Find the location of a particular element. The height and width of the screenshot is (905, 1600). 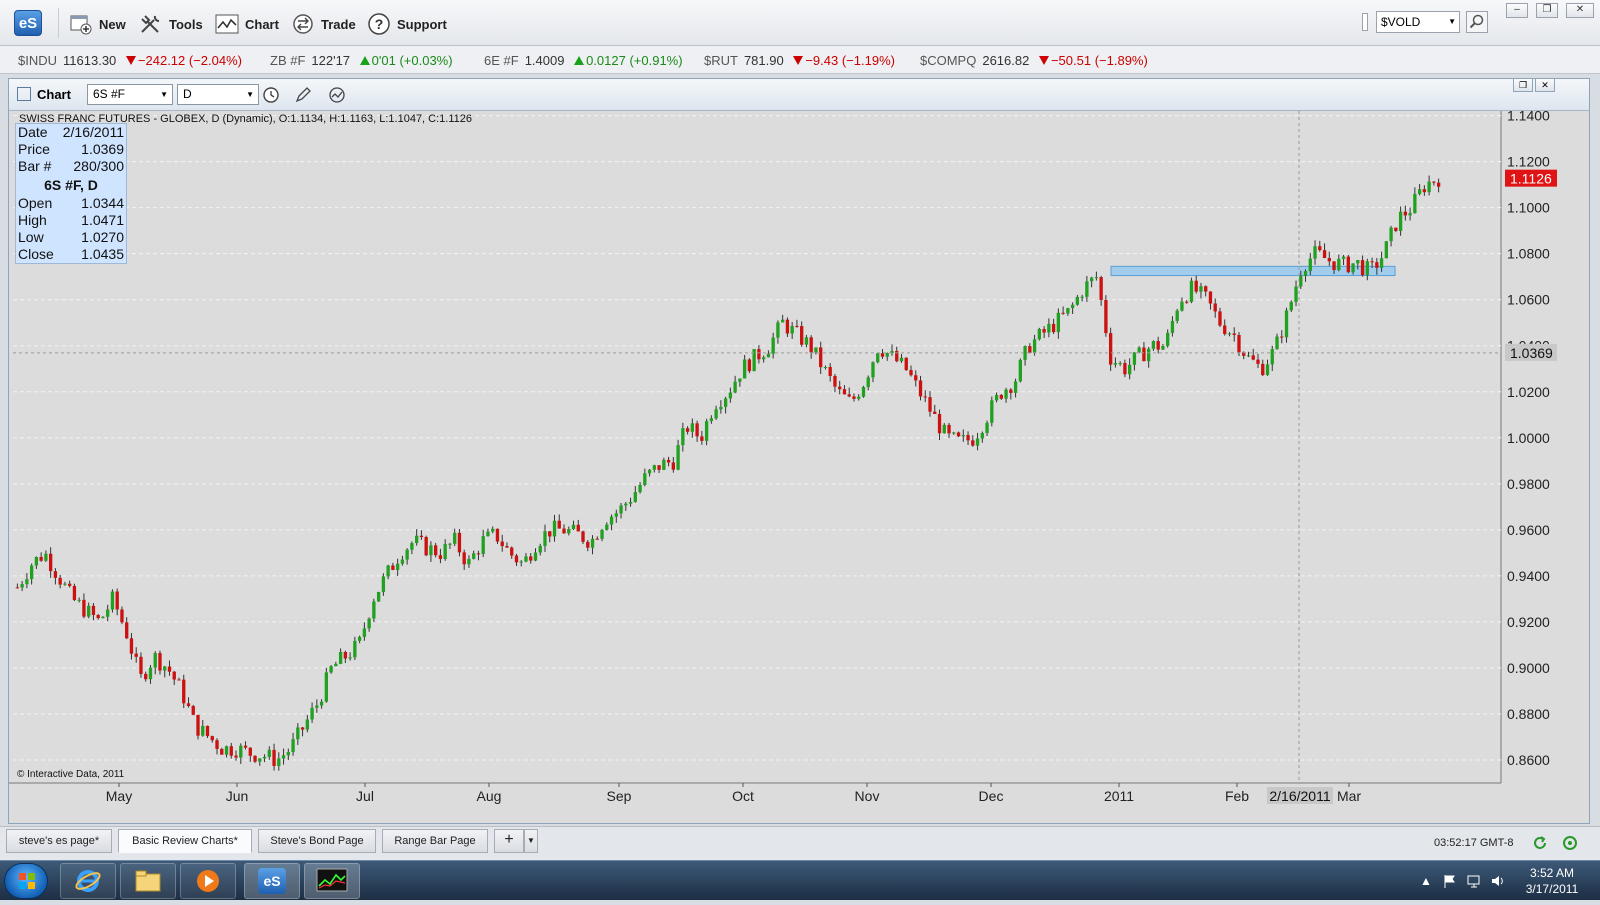

refresh-icon is located at coordinates (1540, 843).